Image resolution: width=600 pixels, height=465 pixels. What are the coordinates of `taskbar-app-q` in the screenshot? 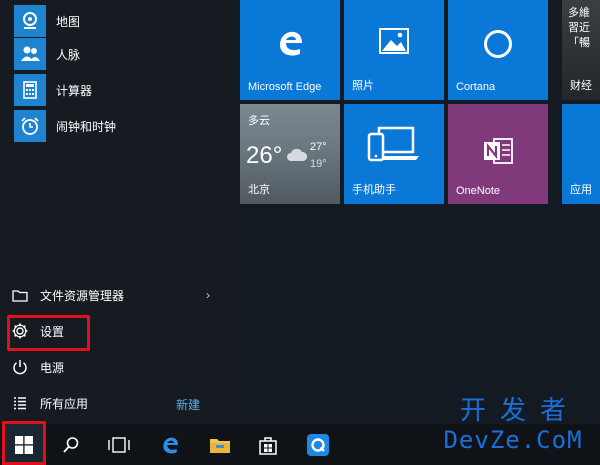 It's located at (318, 444).